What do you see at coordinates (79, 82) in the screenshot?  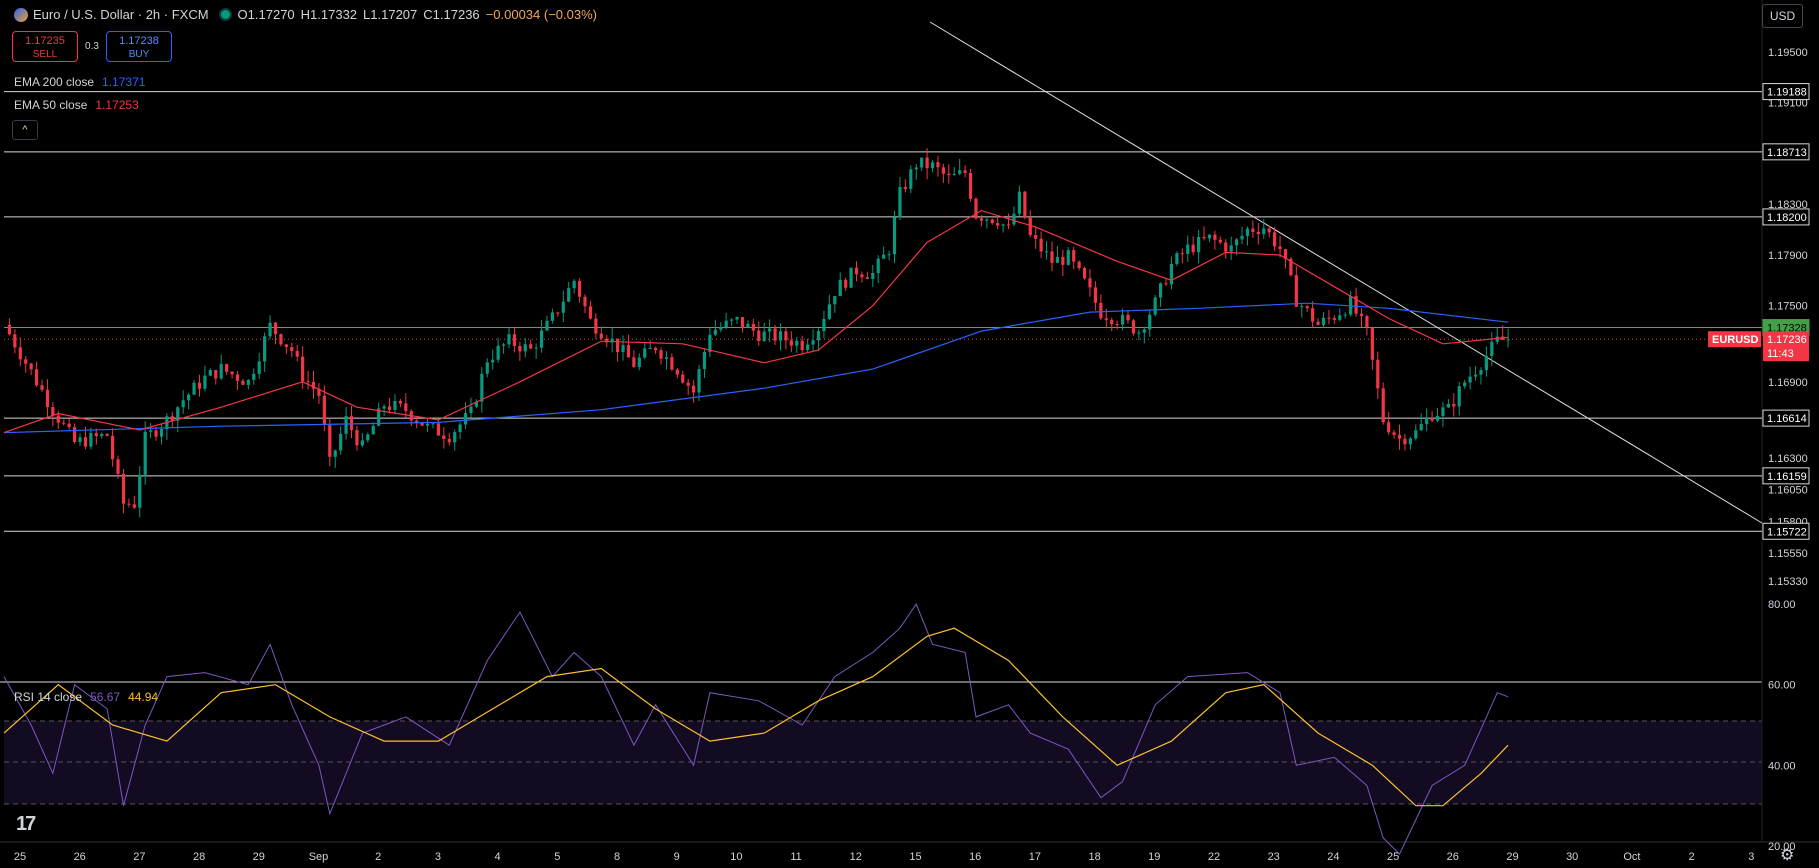 I see `ema200-legend: EMA 200 close 1.17371` at bounding box center [79, 82].